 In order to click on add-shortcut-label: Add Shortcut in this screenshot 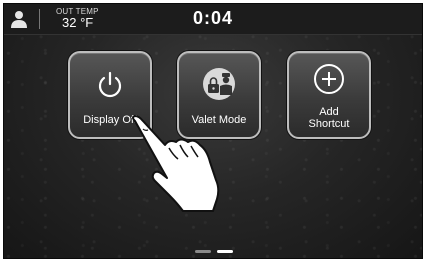, I will do `click(329, 118)`.